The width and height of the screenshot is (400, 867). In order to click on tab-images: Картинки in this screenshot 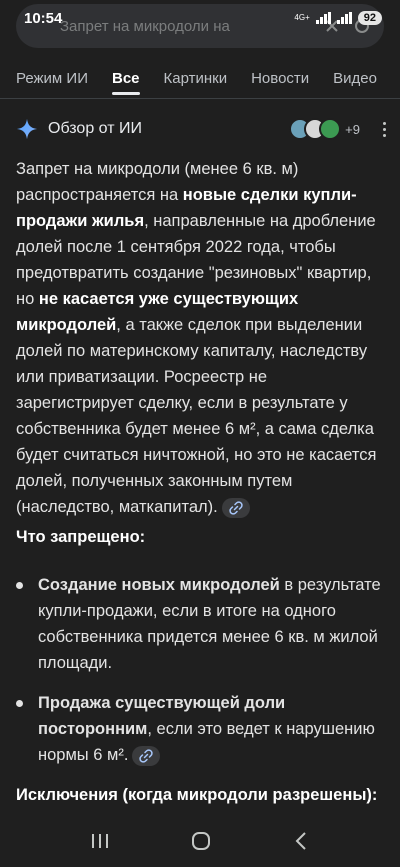, I will do `click(196, 78)`.